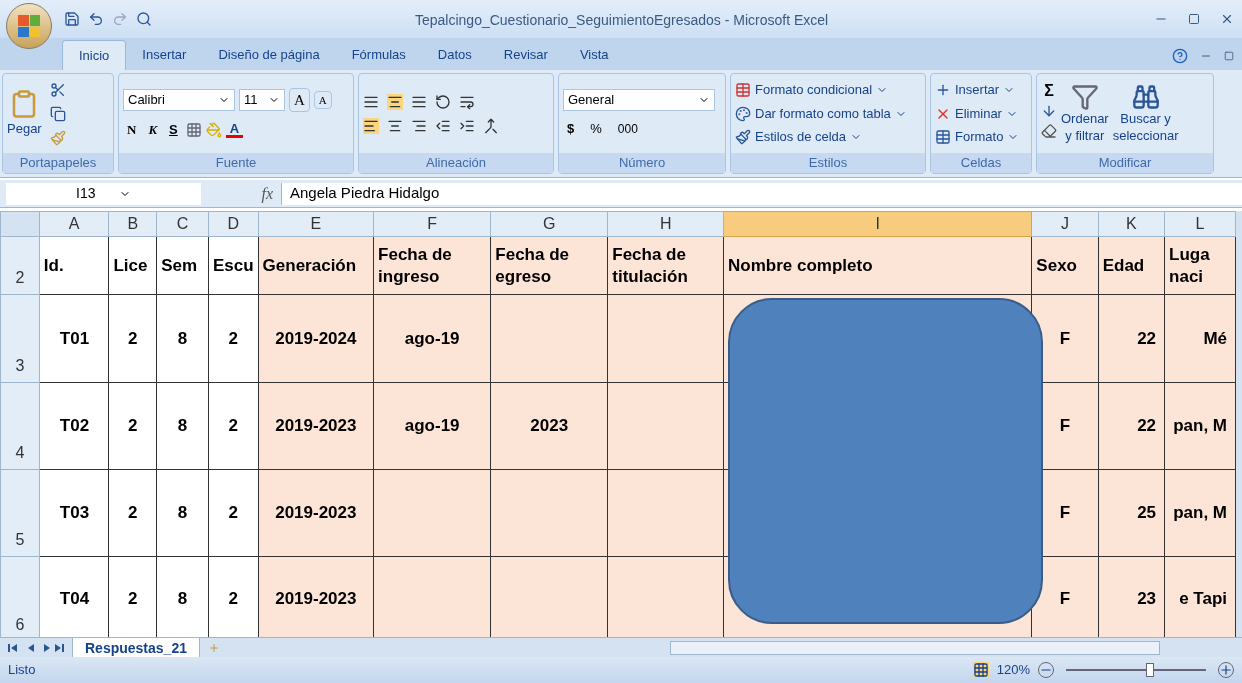  Describe the element at coordinates (57, 89) in the screenshot. I see `scissors-icon` at that location.